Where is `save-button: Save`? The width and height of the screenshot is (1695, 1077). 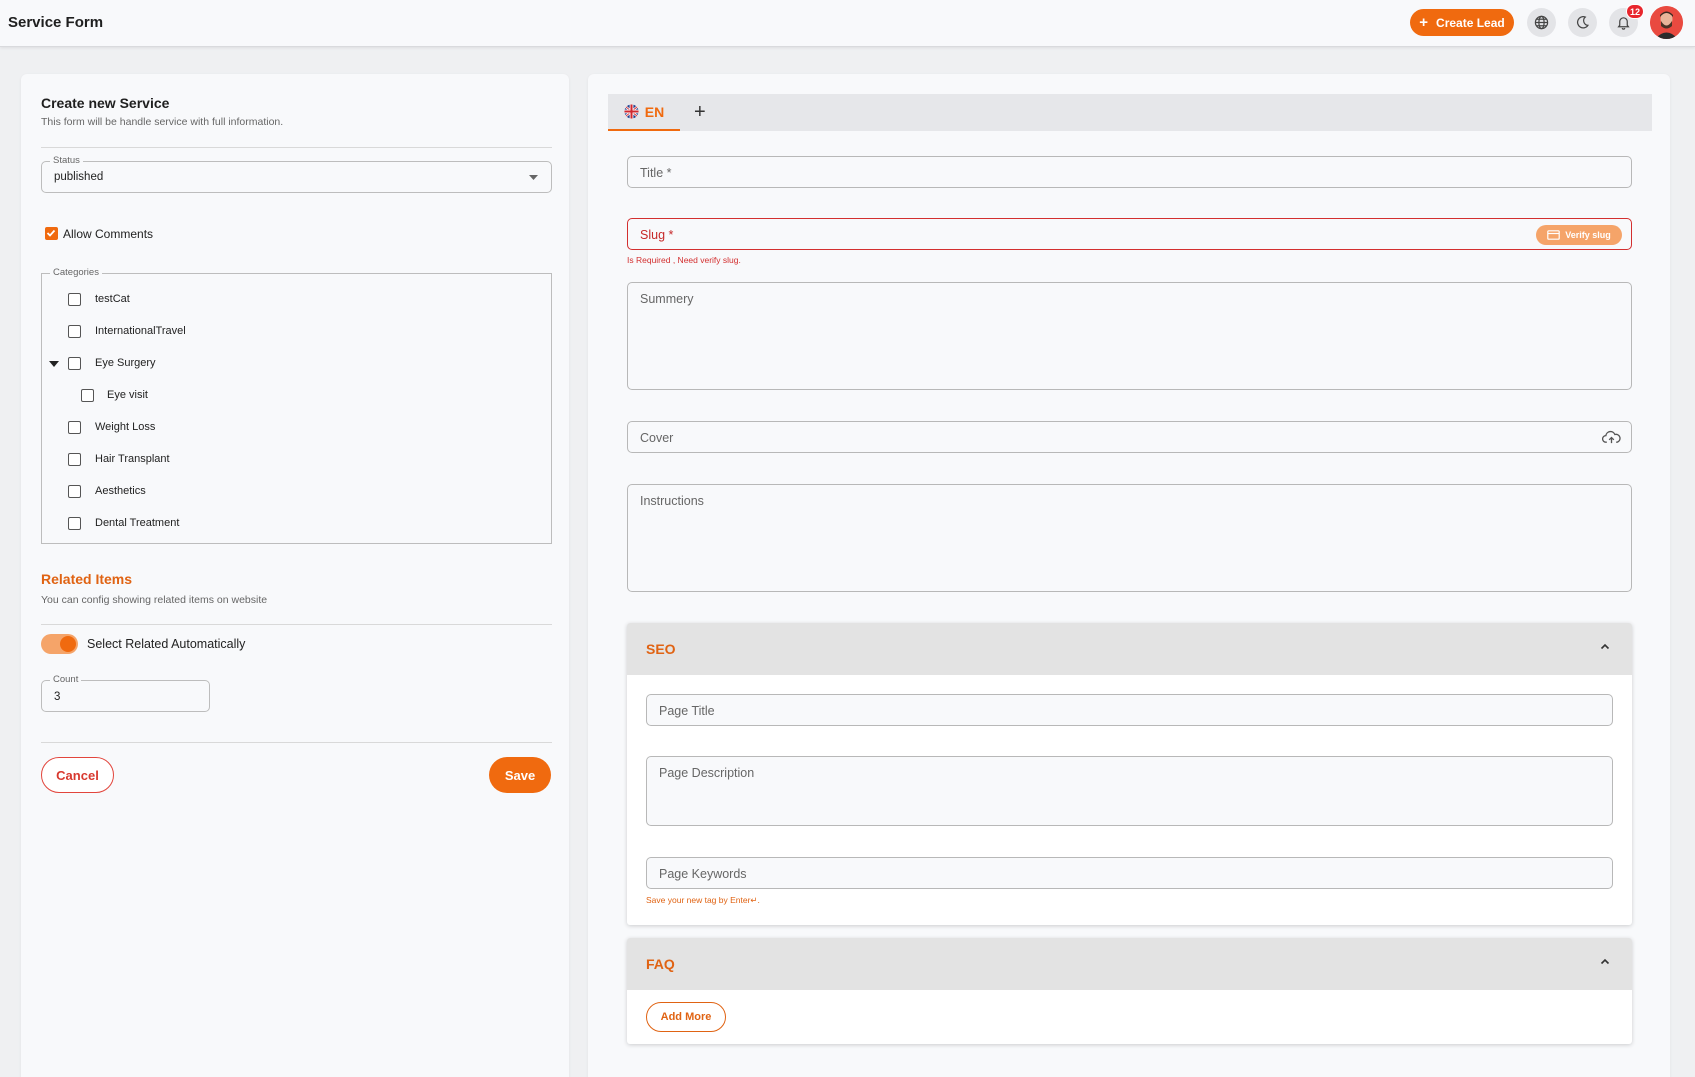 save-button: Save is located at coordinates (520, 775).